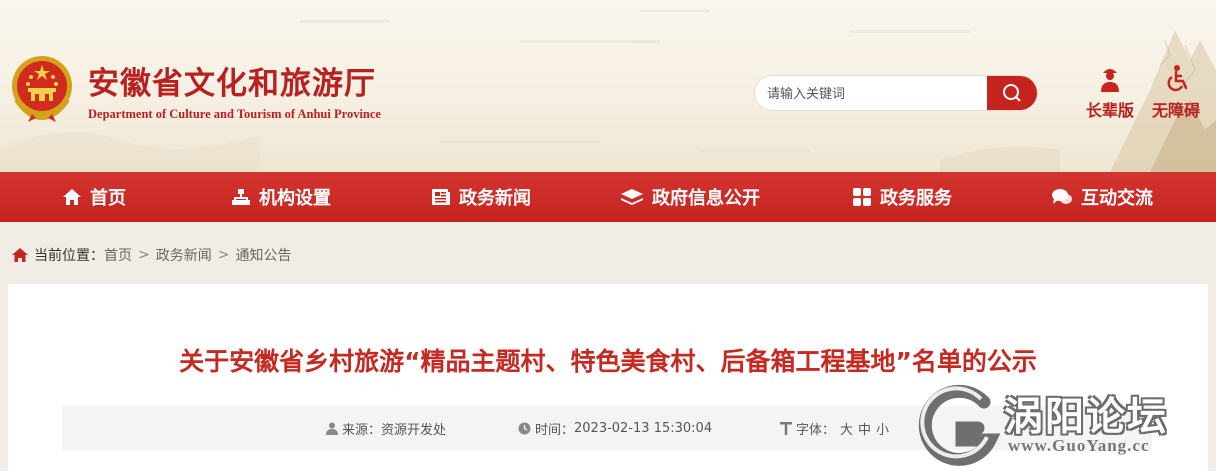 The width and height of the screenshot is (1216, 471). What do you see at coordinates (232, 84) in the screenshot?
I see `site-title: 安徽省文化和旅游厅` at bounding box center [232, 84].